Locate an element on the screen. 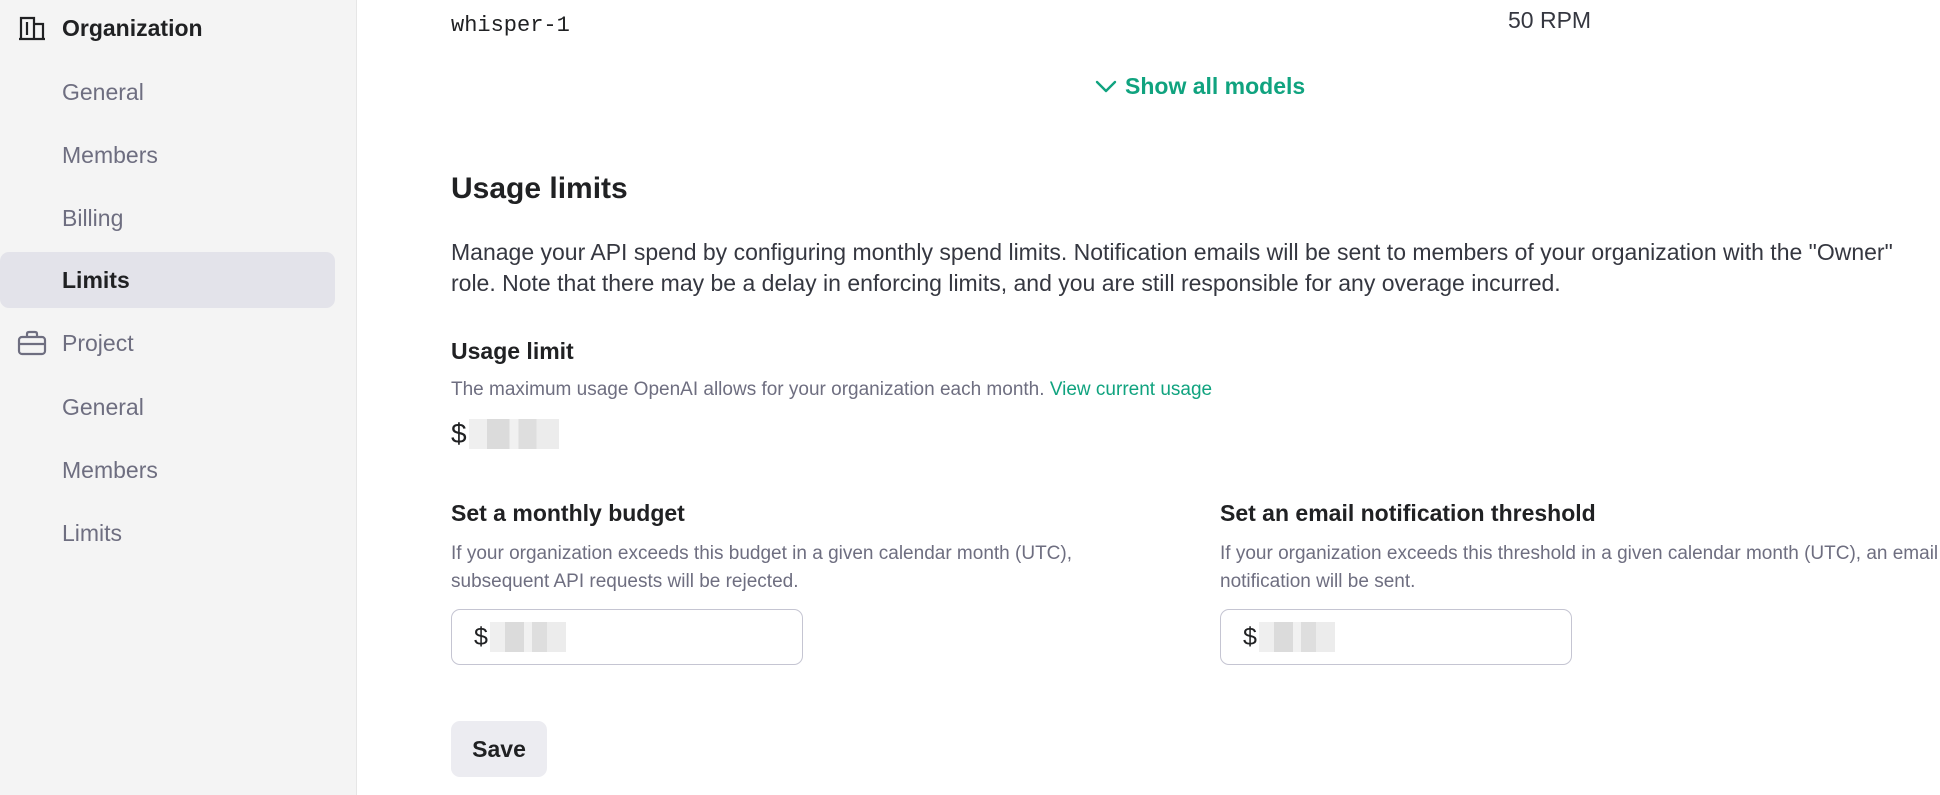 This screenshot has height=795, width=1940. briefcase-icon is located at coordinates (32, 343).